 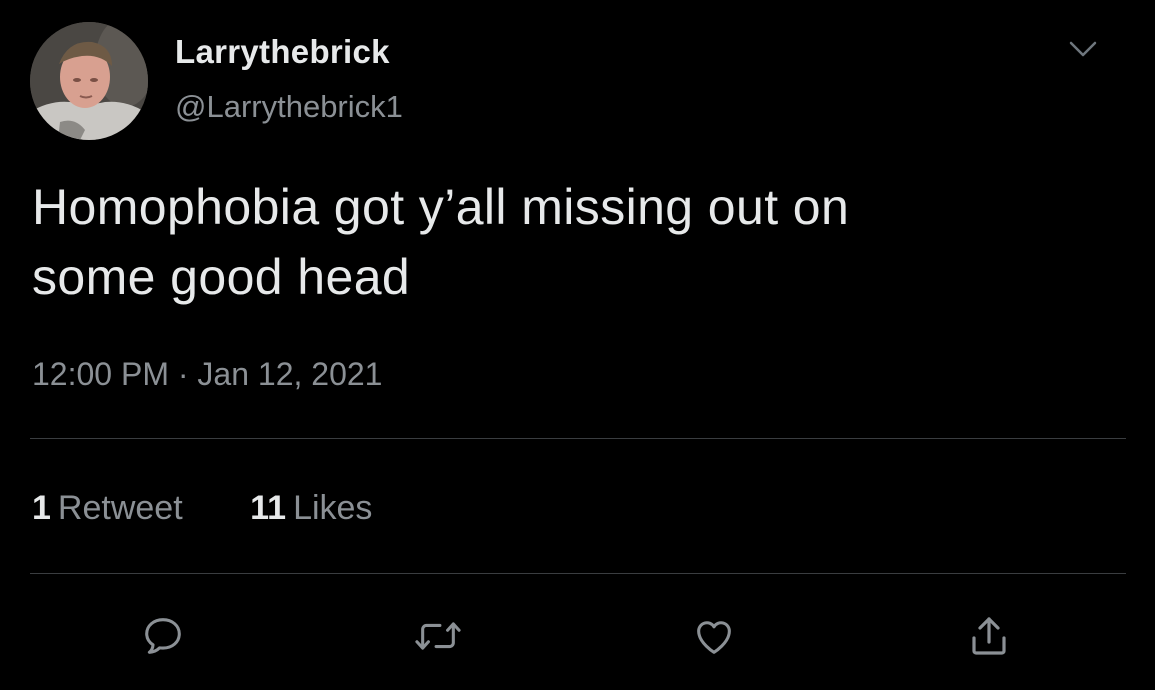 I want to click on avatar, so click(x=89, y=81).